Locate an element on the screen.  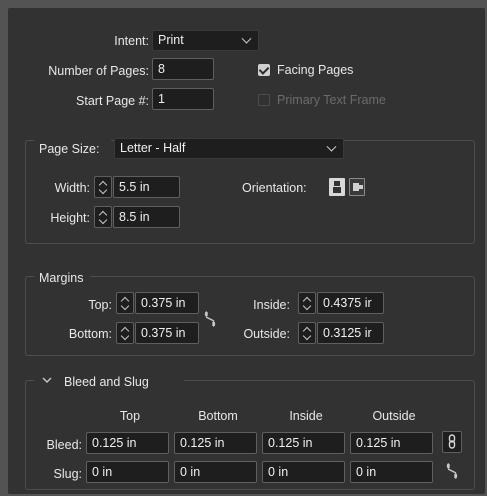
column-top: Top is located at coordinates (130, 416).